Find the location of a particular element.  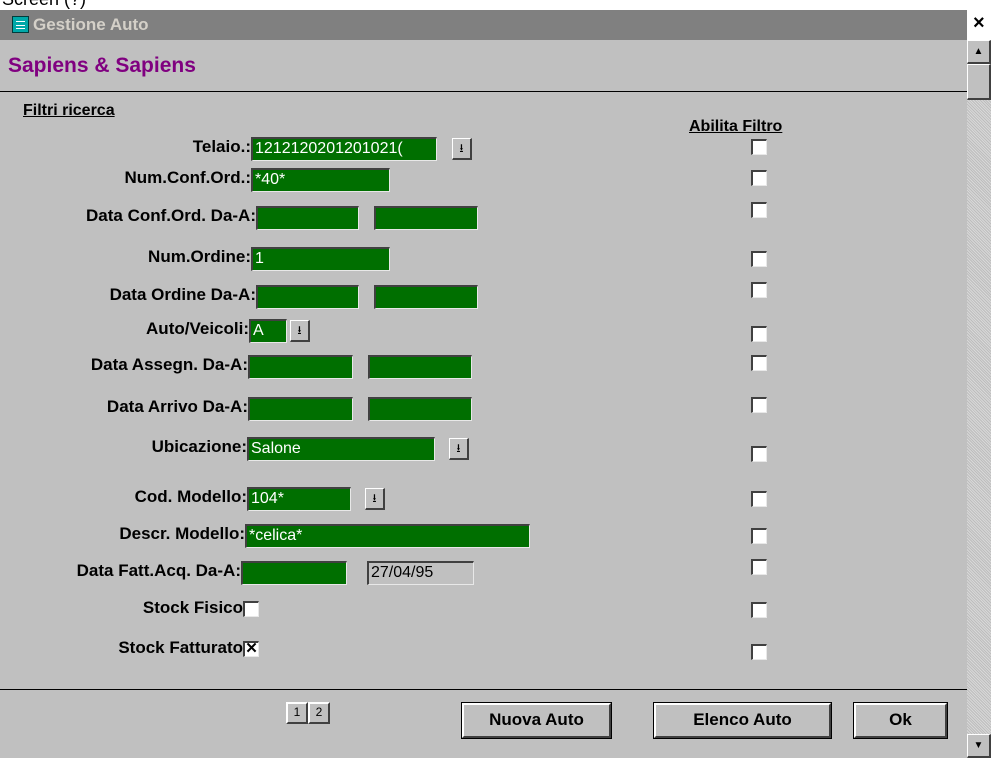

close-button: × is located at coordinates (979, 25).